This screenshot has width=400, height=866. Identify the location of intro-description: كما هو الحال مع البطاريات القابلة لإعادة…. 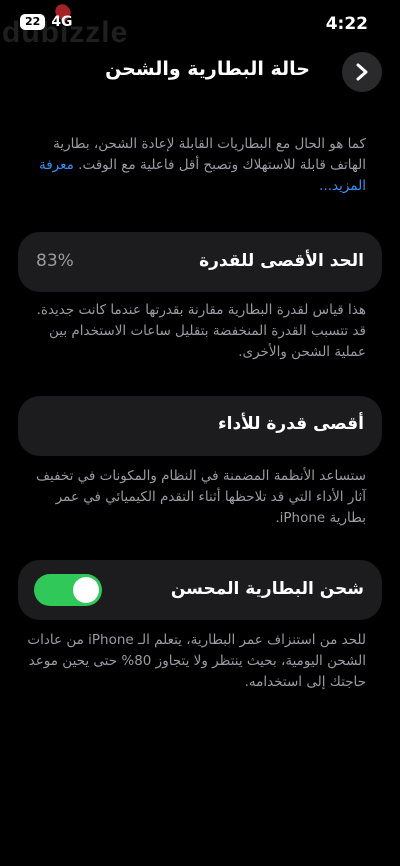
(209, 154).